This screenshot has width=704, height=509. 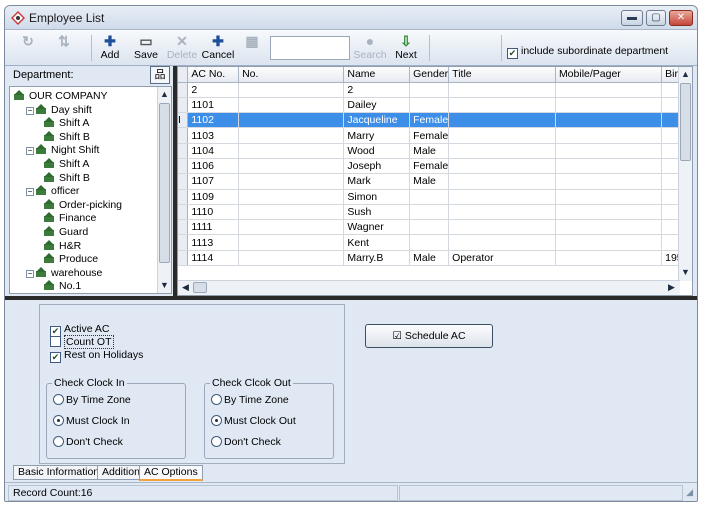 What do you see at coordinates (370, 48) in the screenshot?
I see `search-button: ● Search` at bounding box center [370, 48].